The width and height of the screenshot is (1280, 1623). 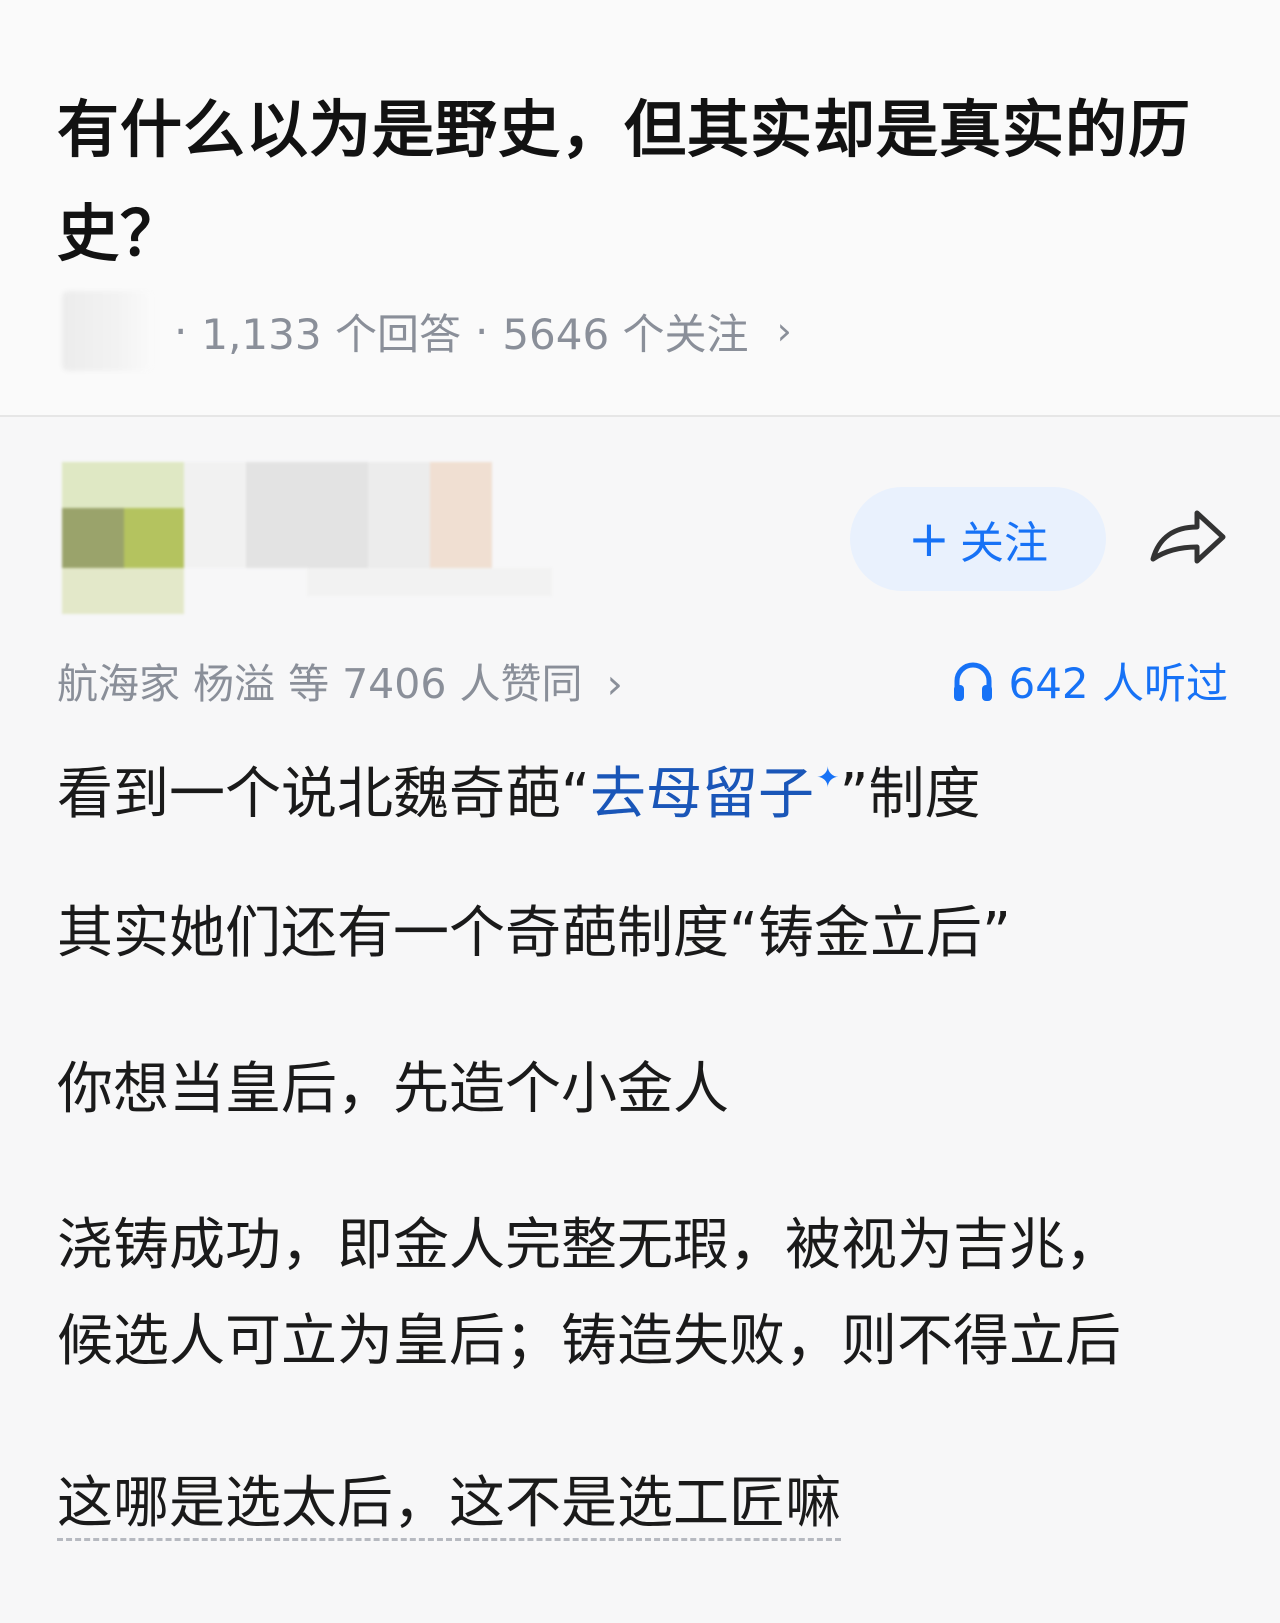 I want to click on answer-paragraph: 浇铸成功，即金人完整无瑕，被视为吉兆，, so click(x=589, y=1245).